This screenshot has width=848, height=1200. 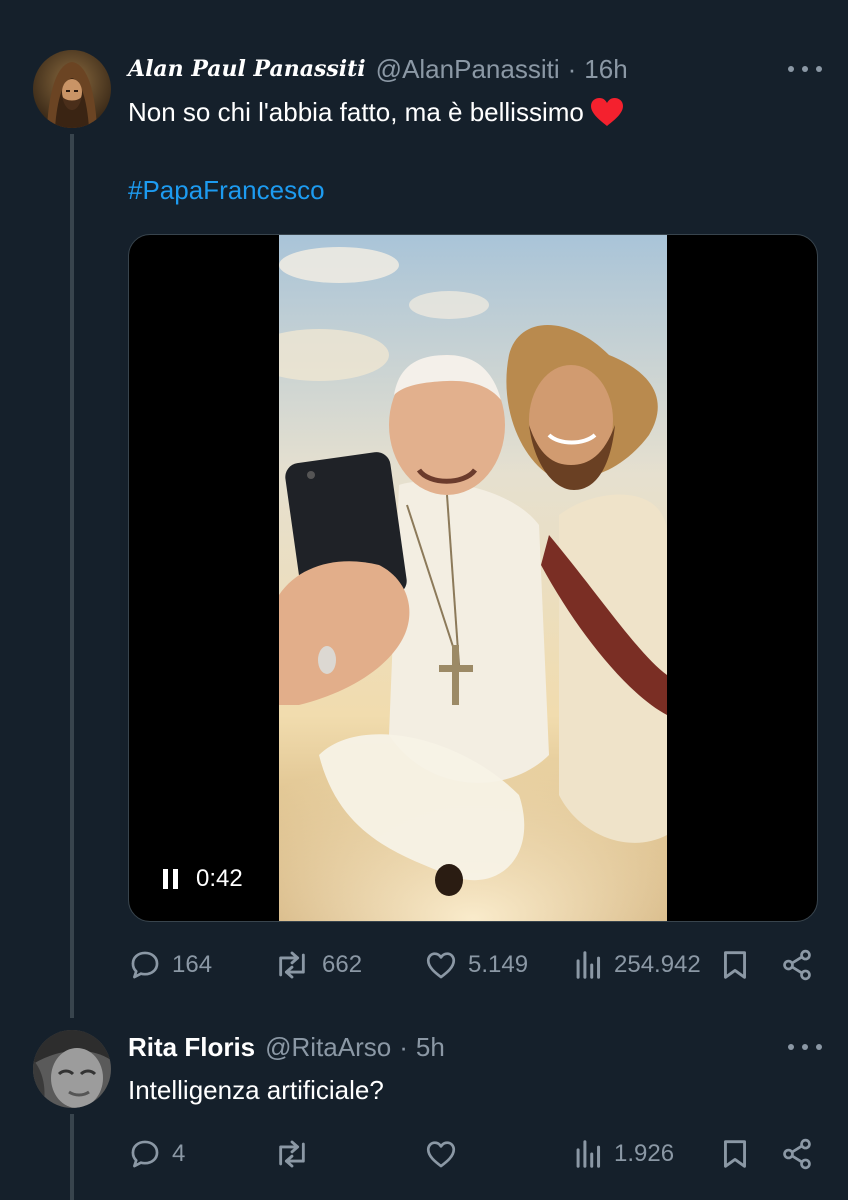 I want to click on reply-button: 164, so click(x=170, y=965).